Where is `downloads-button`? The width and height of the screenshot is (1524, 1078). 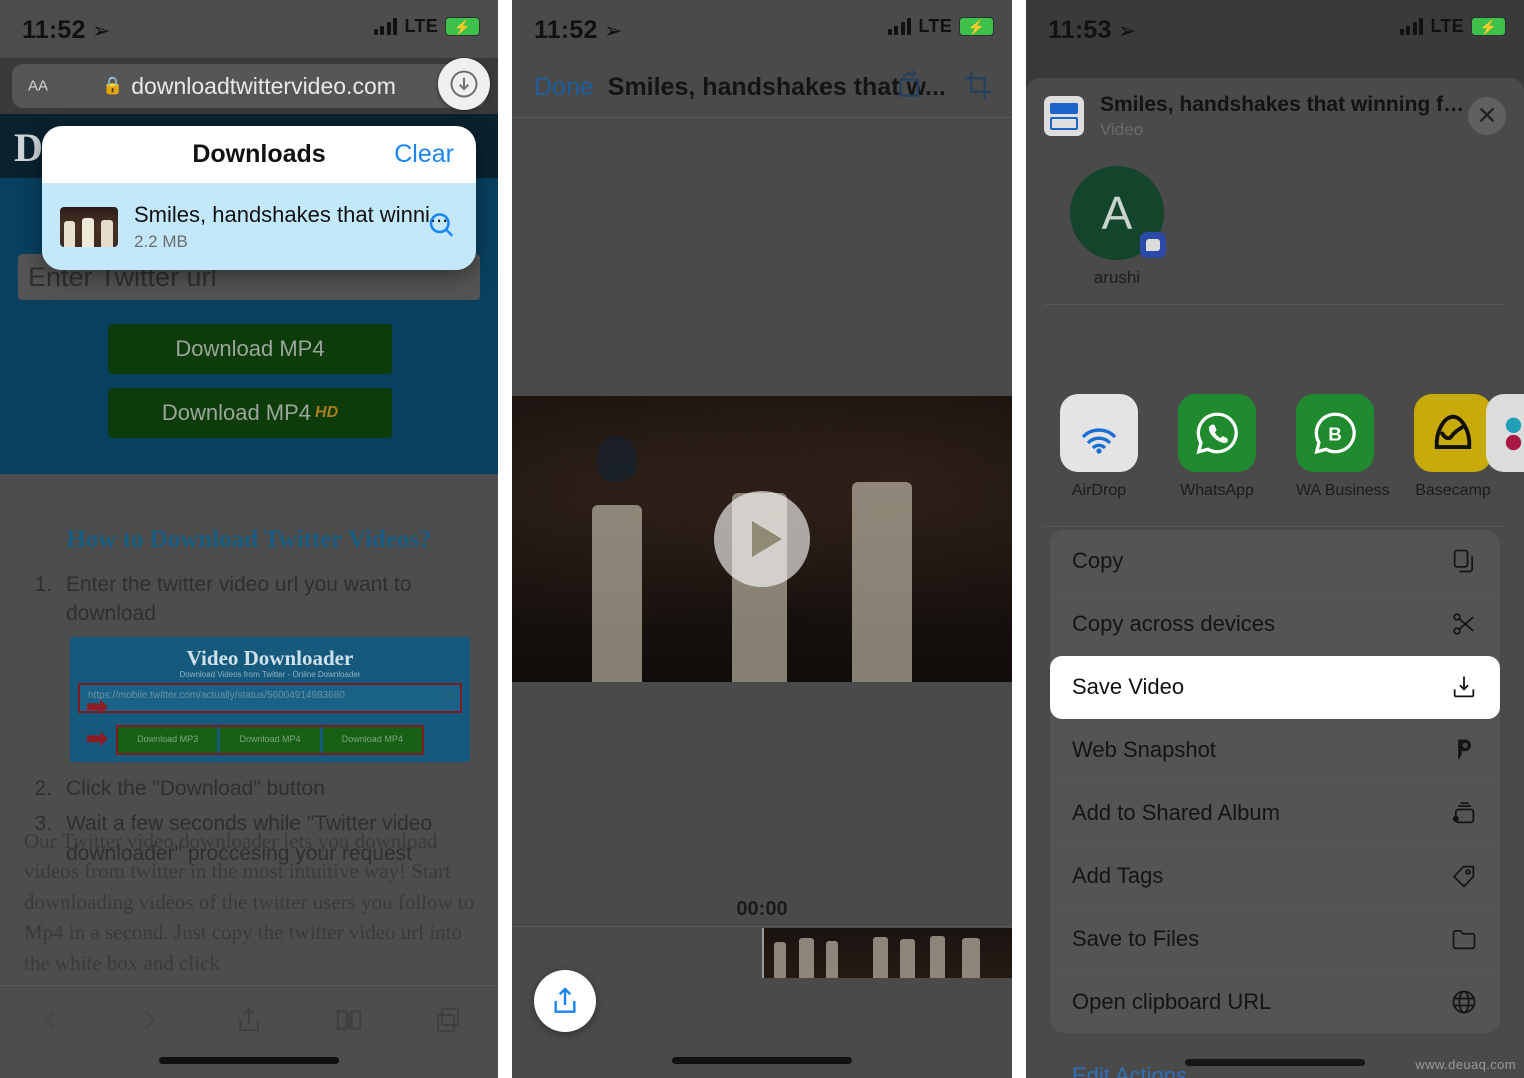 downloads-button is located at coordinates (464, 84).